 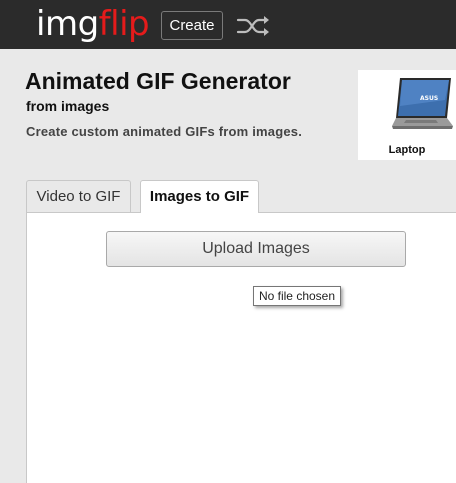 I want to click on tab-images-to-gif: Images to GIF, so click(x=199, y=196).